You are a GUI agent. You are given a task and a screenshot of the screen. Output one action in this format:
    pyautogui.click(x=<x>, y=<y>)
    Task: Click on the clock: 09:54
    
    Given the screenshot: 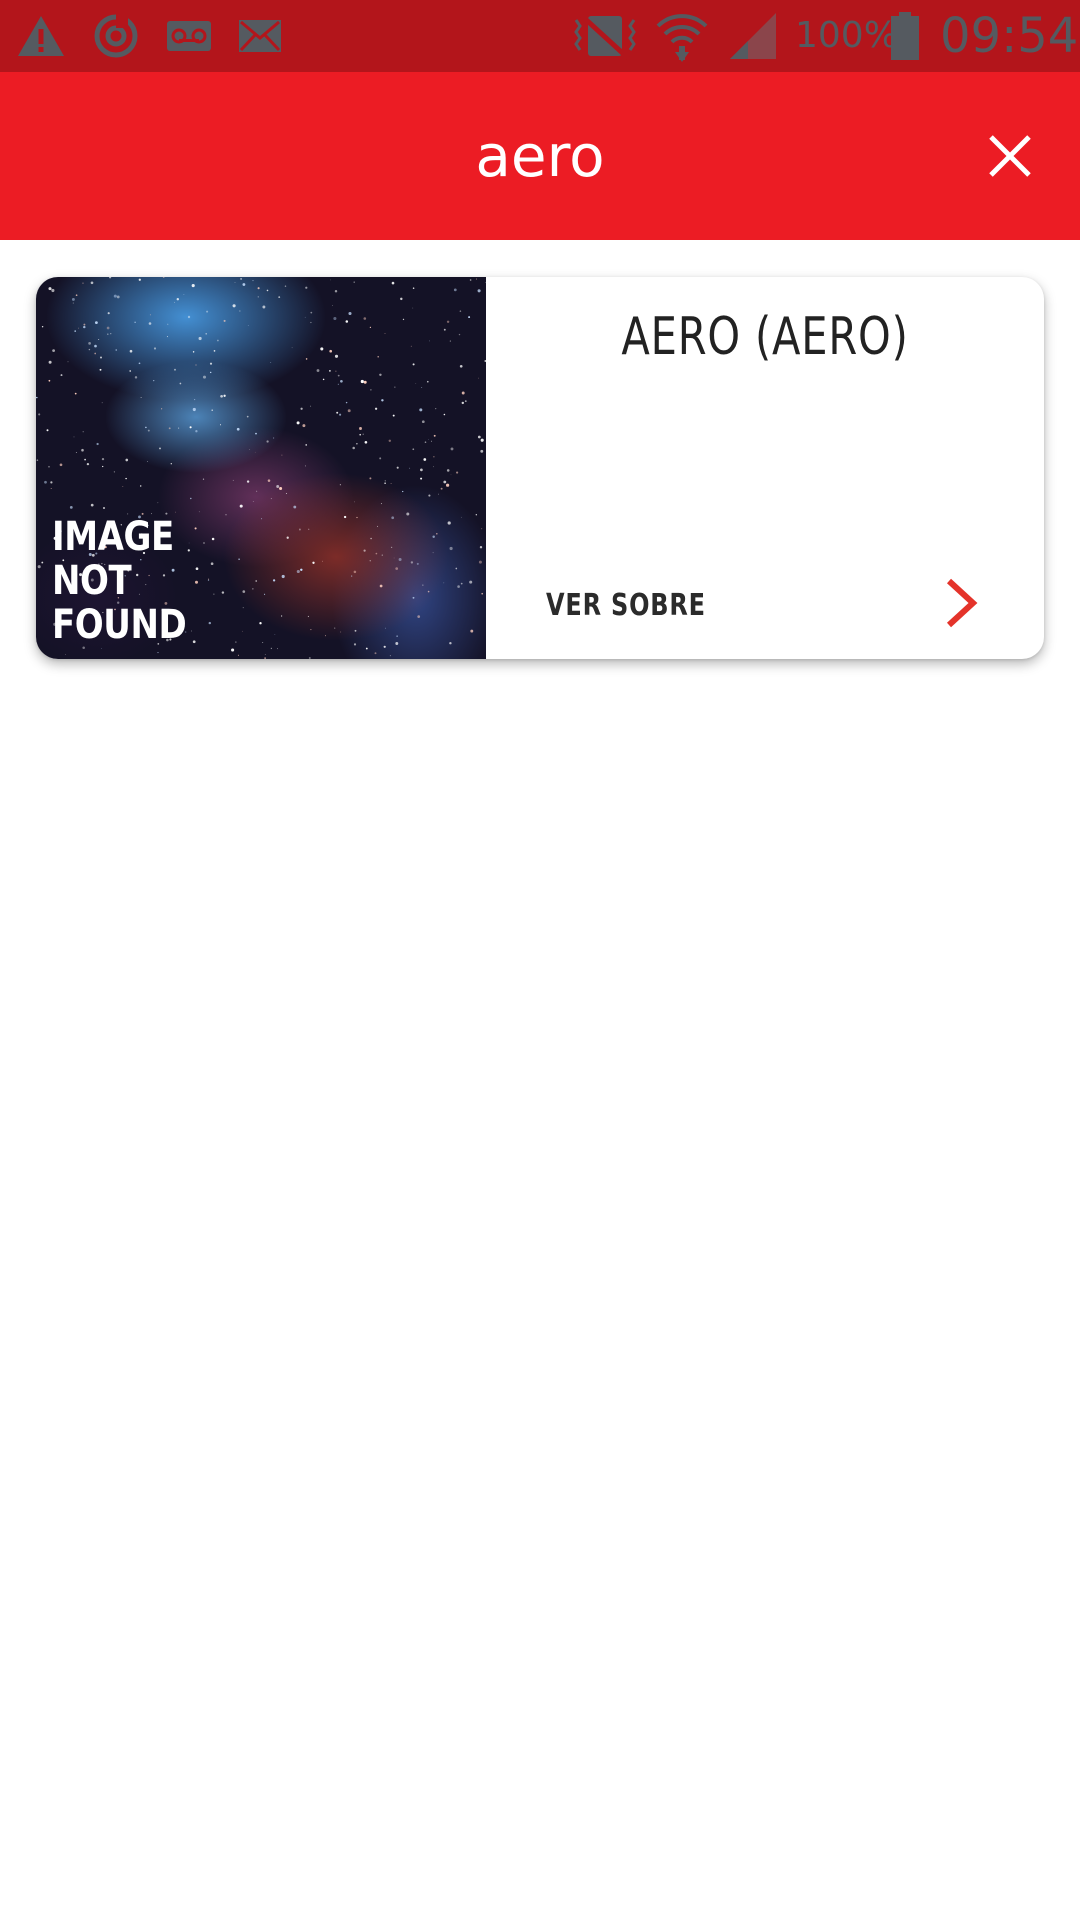 What is the action you would take?
    pyautogui.click(x=1009, y=36)
    